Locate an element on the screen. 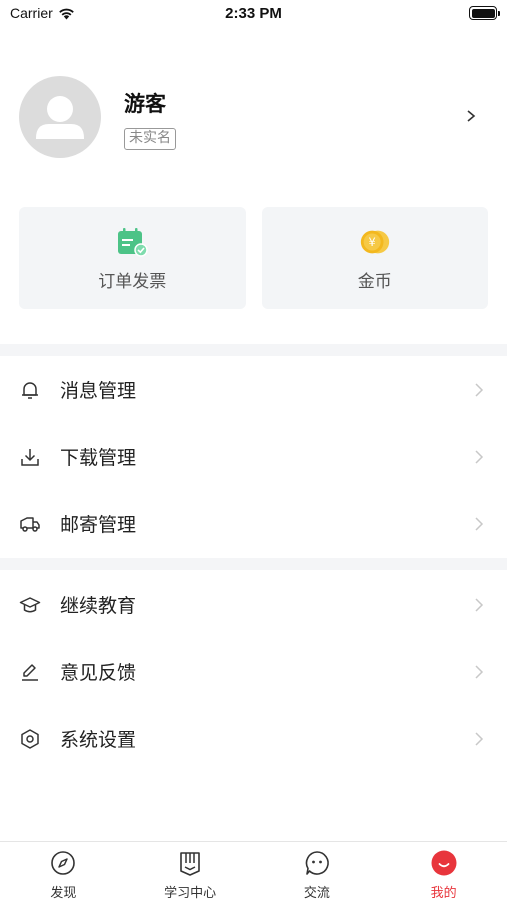  user-name: 游客 is located at coordinates (145, 104).